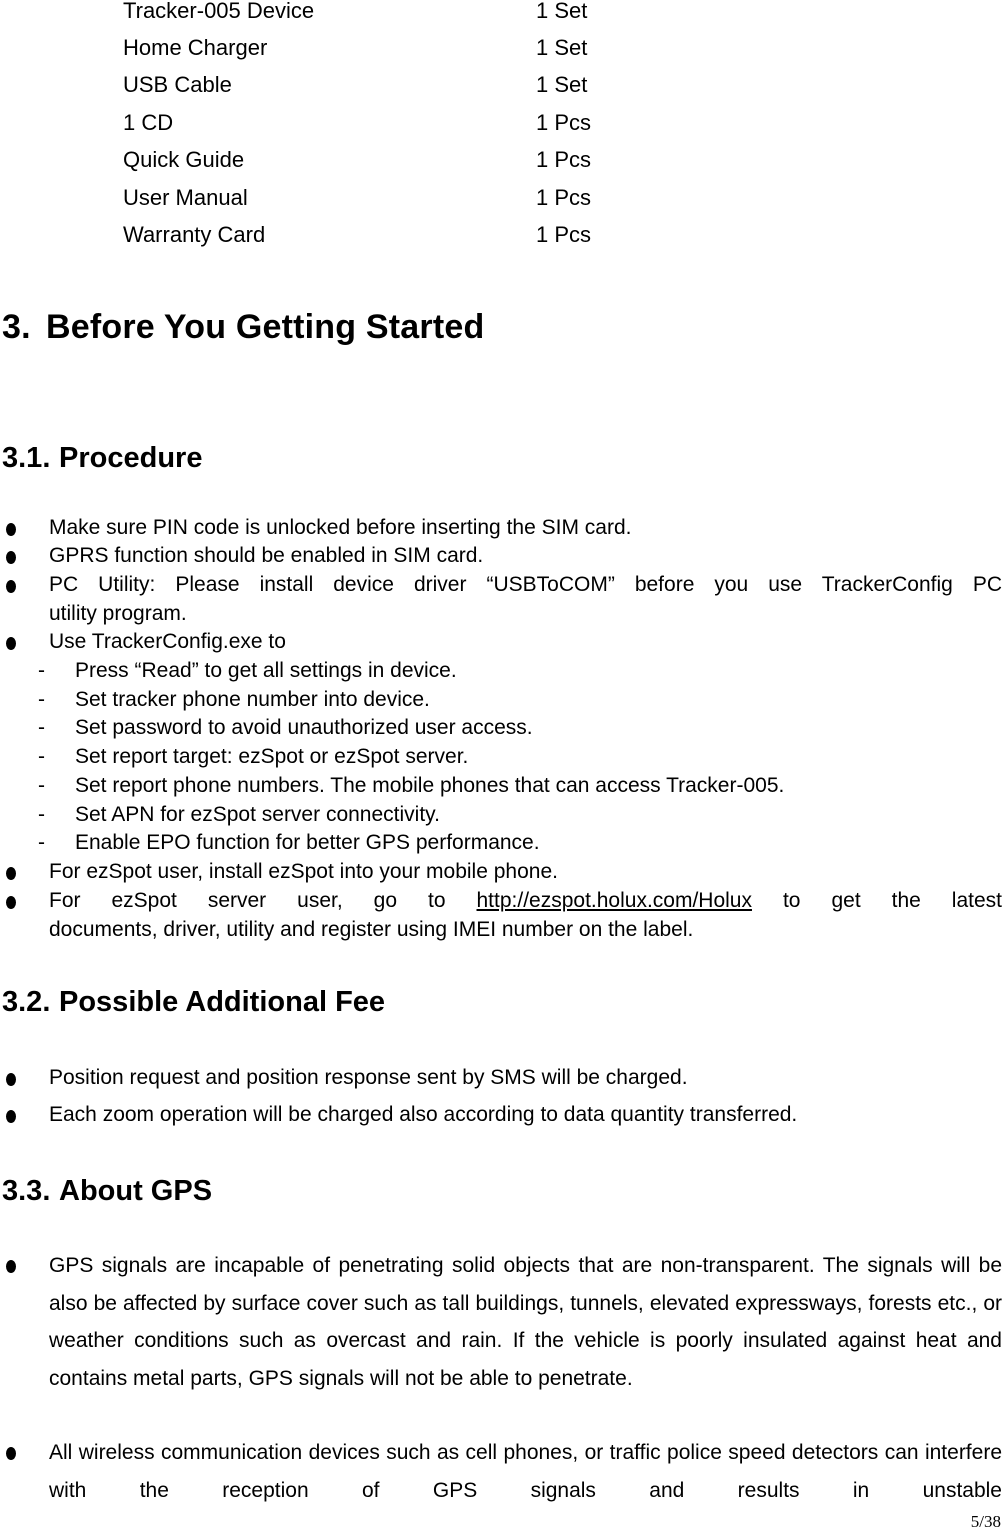  What do you see at coordinates (614, 900) in the screenshot?
I see `ezspot-link: http://ezspot.holux.com/Holux` at bounding box center [614, 900].